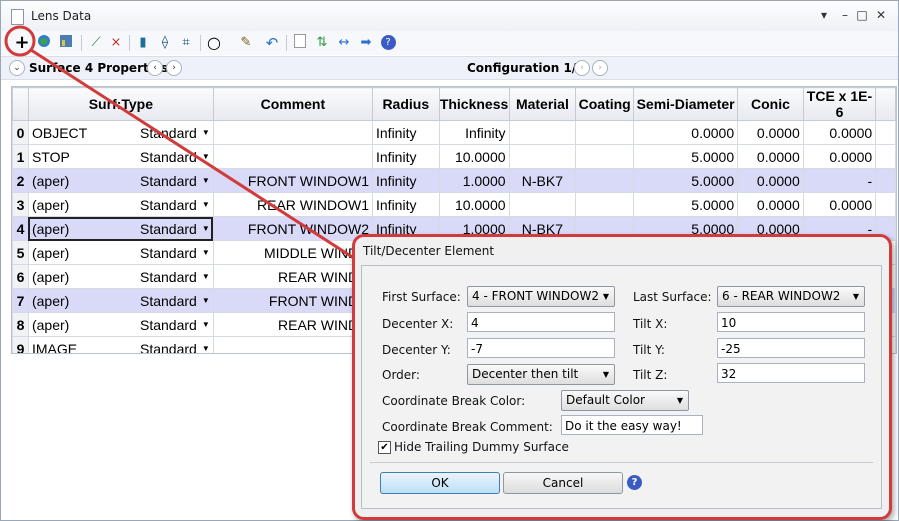 Image resolution: width=899 pixels, height=521 pixels. Describe the element at coordinates (440, 483) in the screenshot. I see `ok-button: OK` at that location.